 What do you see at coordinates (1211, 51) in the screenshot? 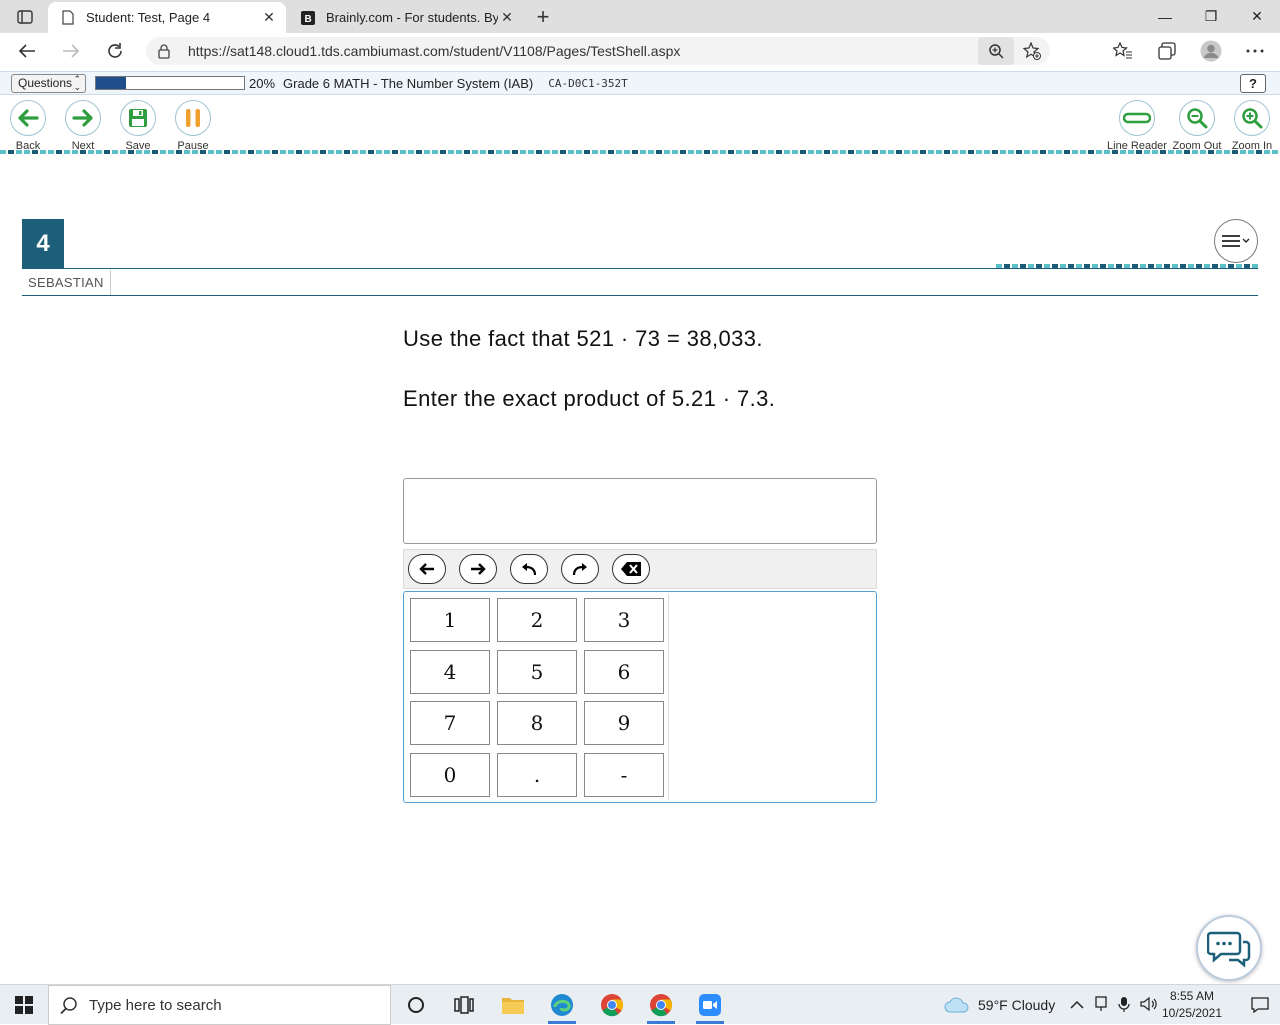
I see `profile-avatar-icon` at bounding box center [1211, 51].